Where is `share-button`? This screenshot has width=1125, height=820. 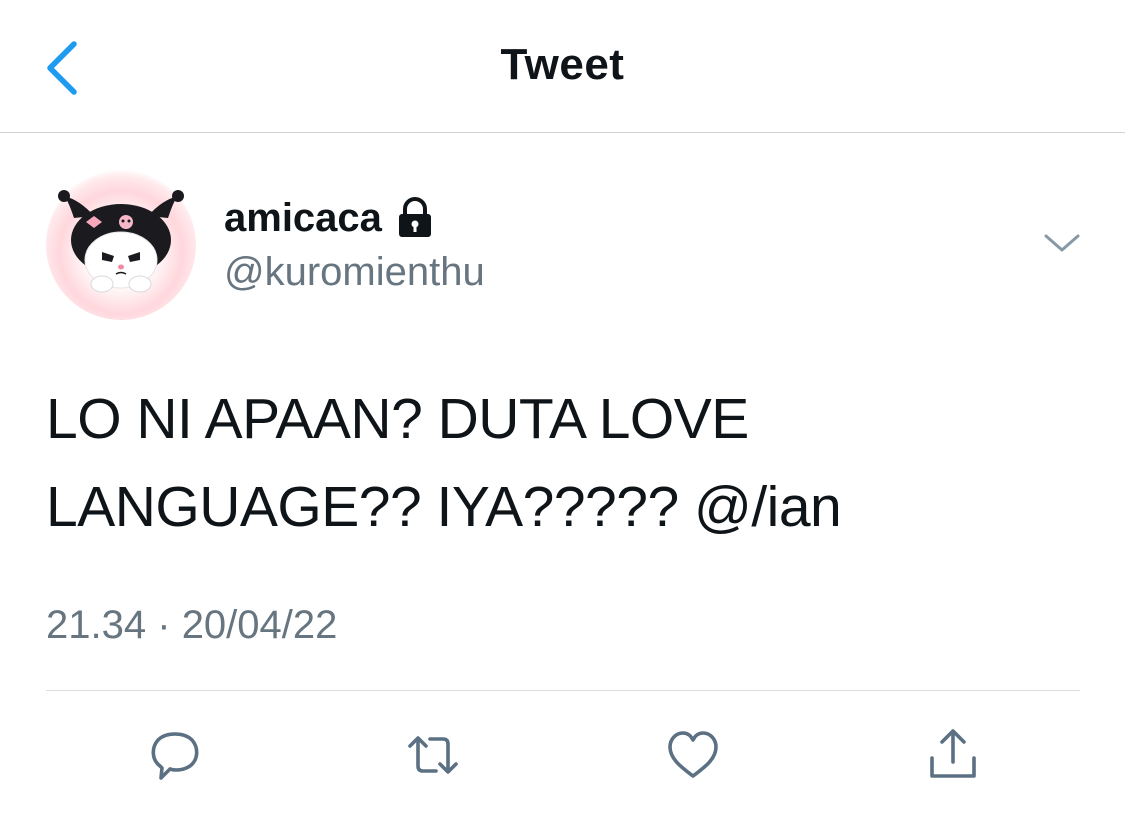 share-button is located at coordinates (953, 755).